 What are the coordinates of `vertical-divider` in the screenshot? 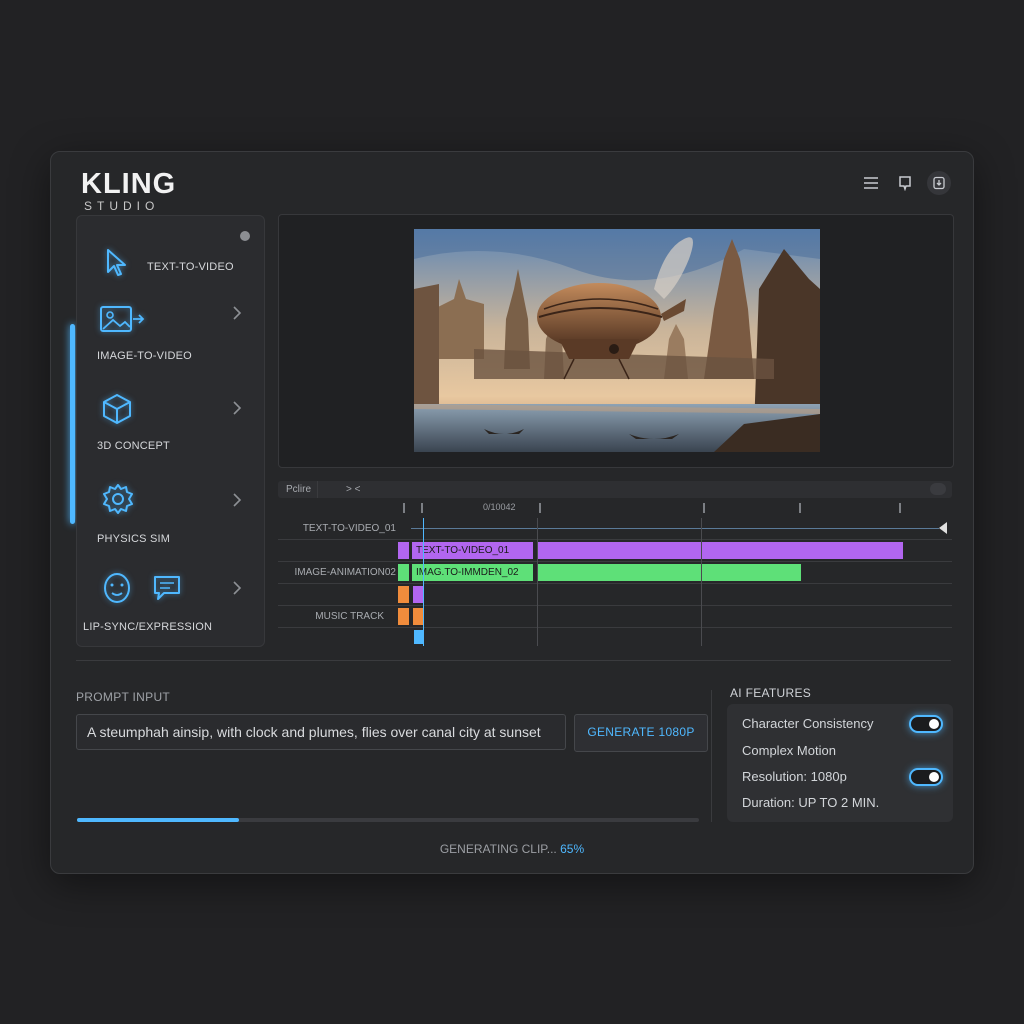 It's located at (711, 756).